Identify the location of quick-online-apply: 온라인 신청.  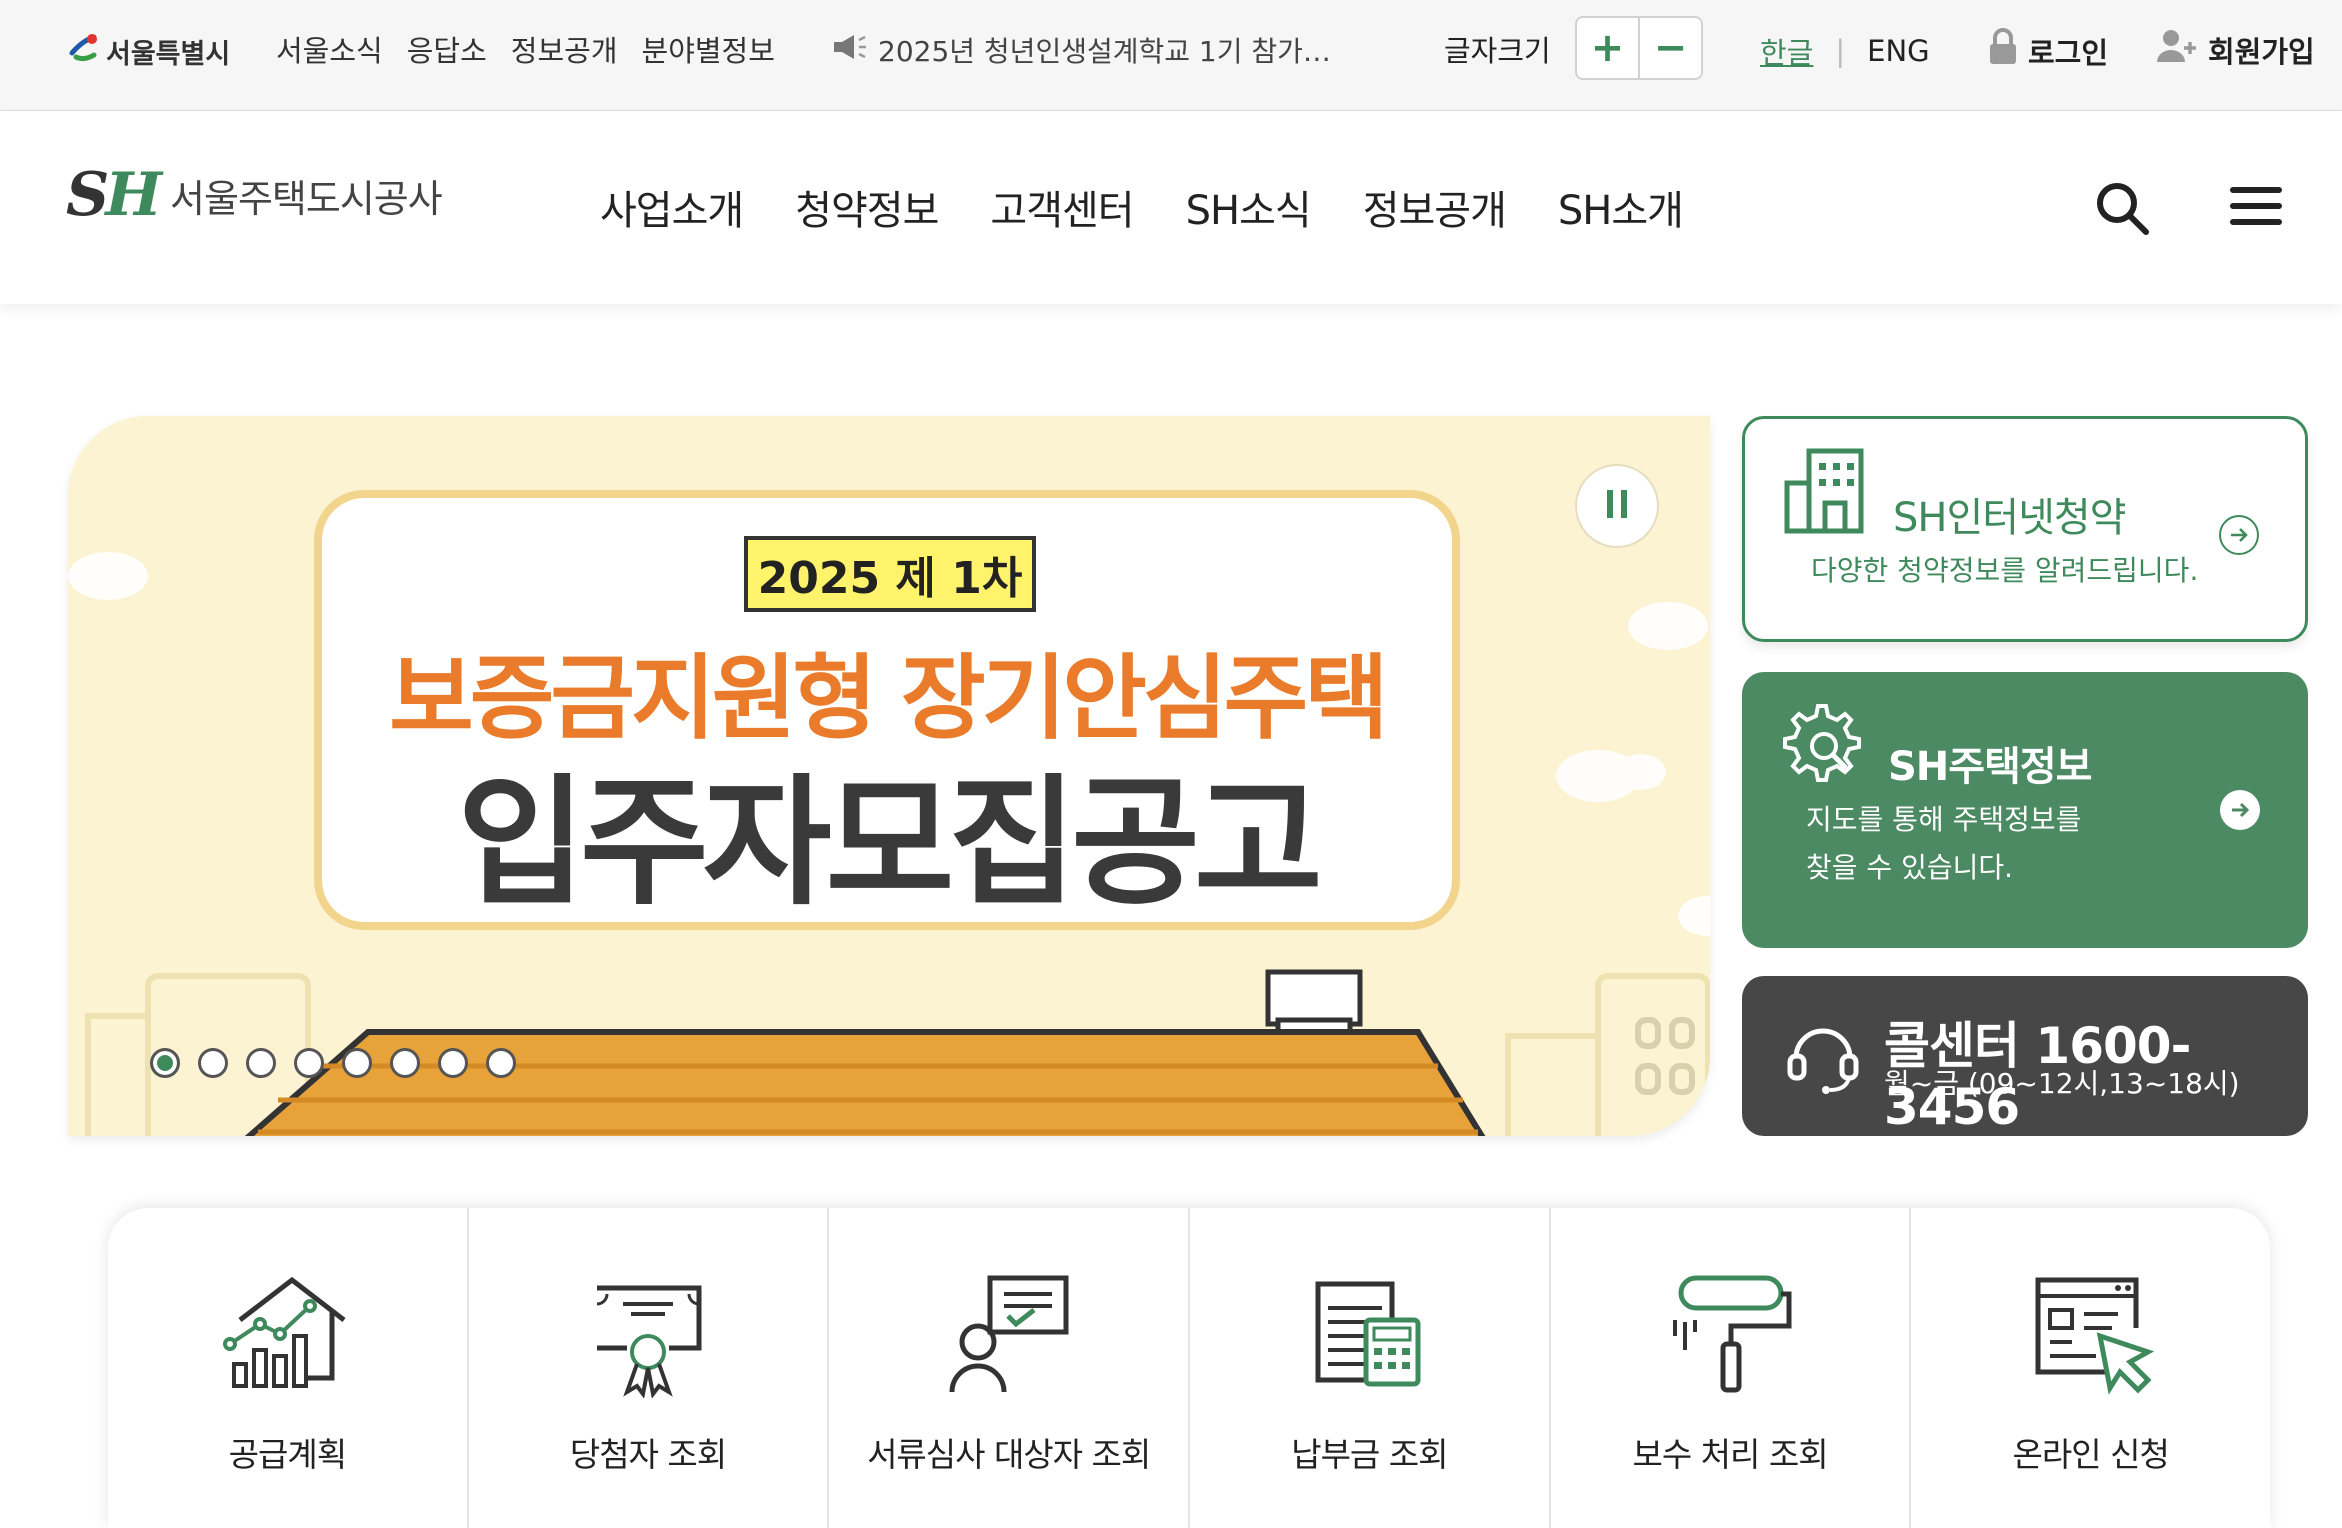
(2090, 1368).